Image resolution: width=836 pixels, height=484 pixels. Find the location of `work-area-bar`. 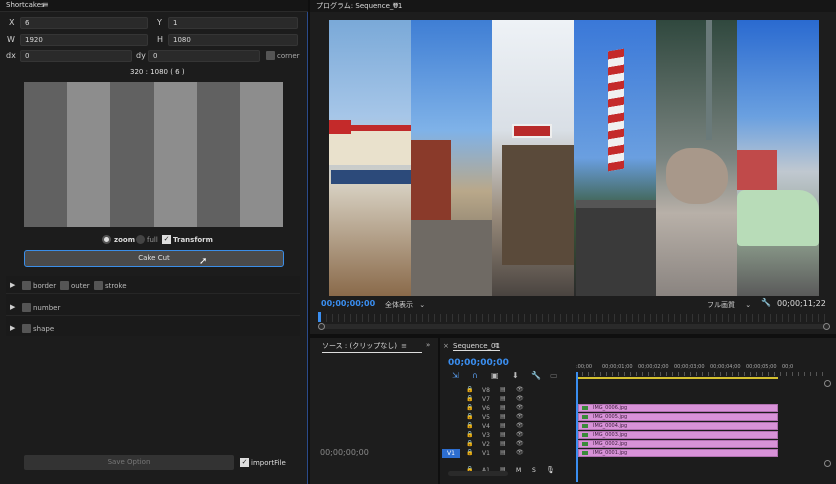

work-area-bar is located at coordinates (678, 378).